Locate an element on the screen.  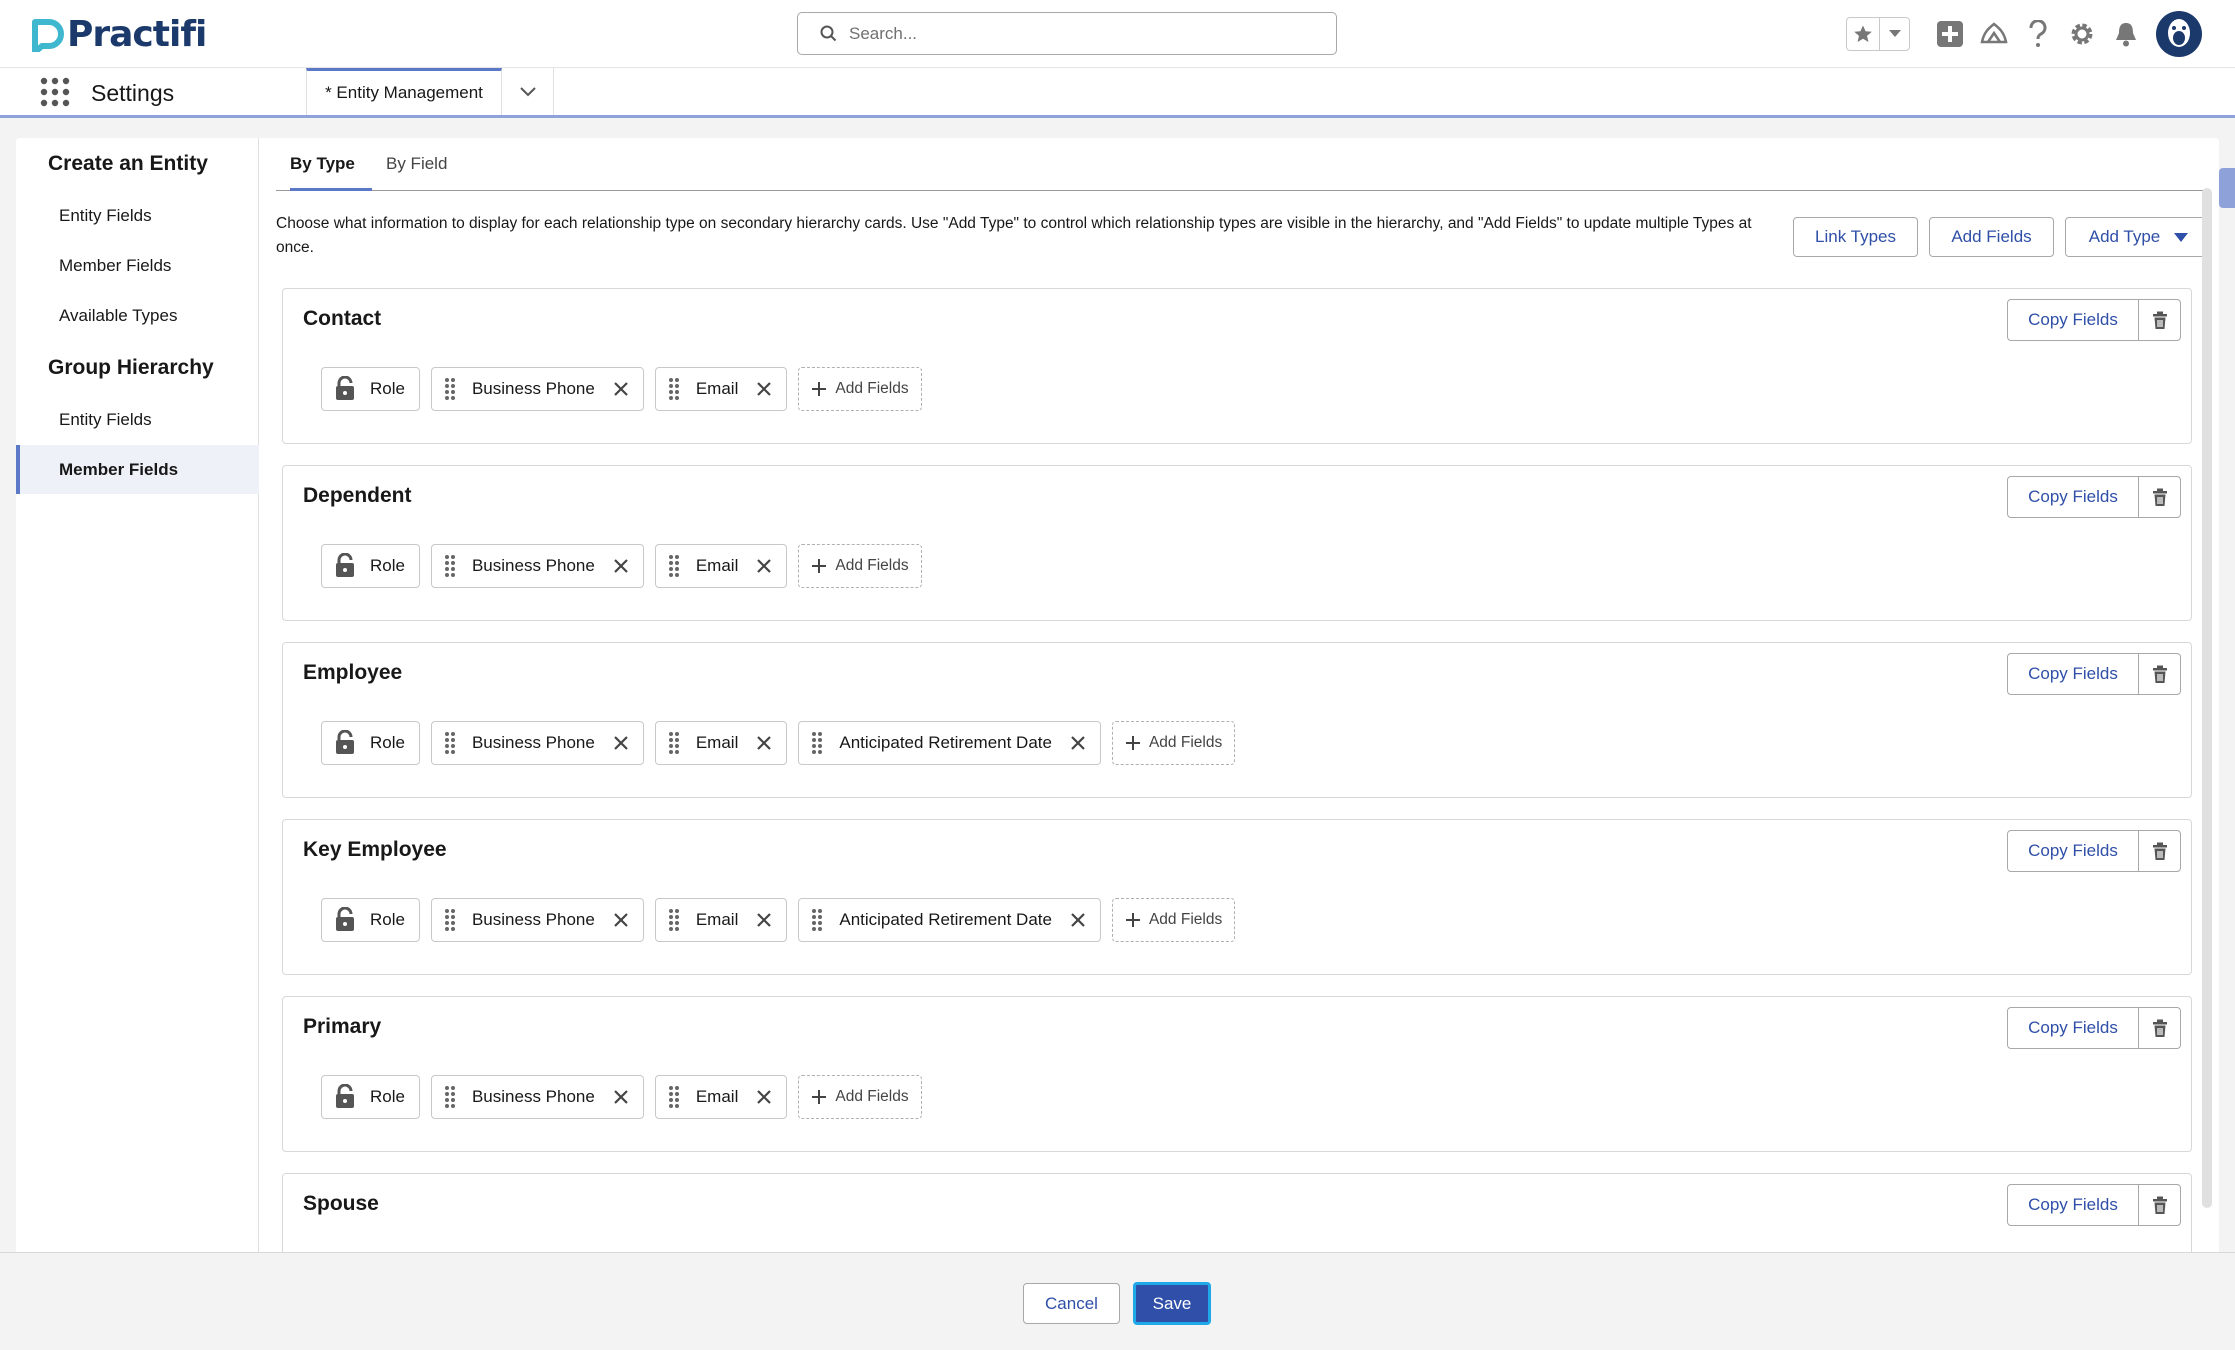
tab-by-type: By Type is located at coordinates (331, 172).